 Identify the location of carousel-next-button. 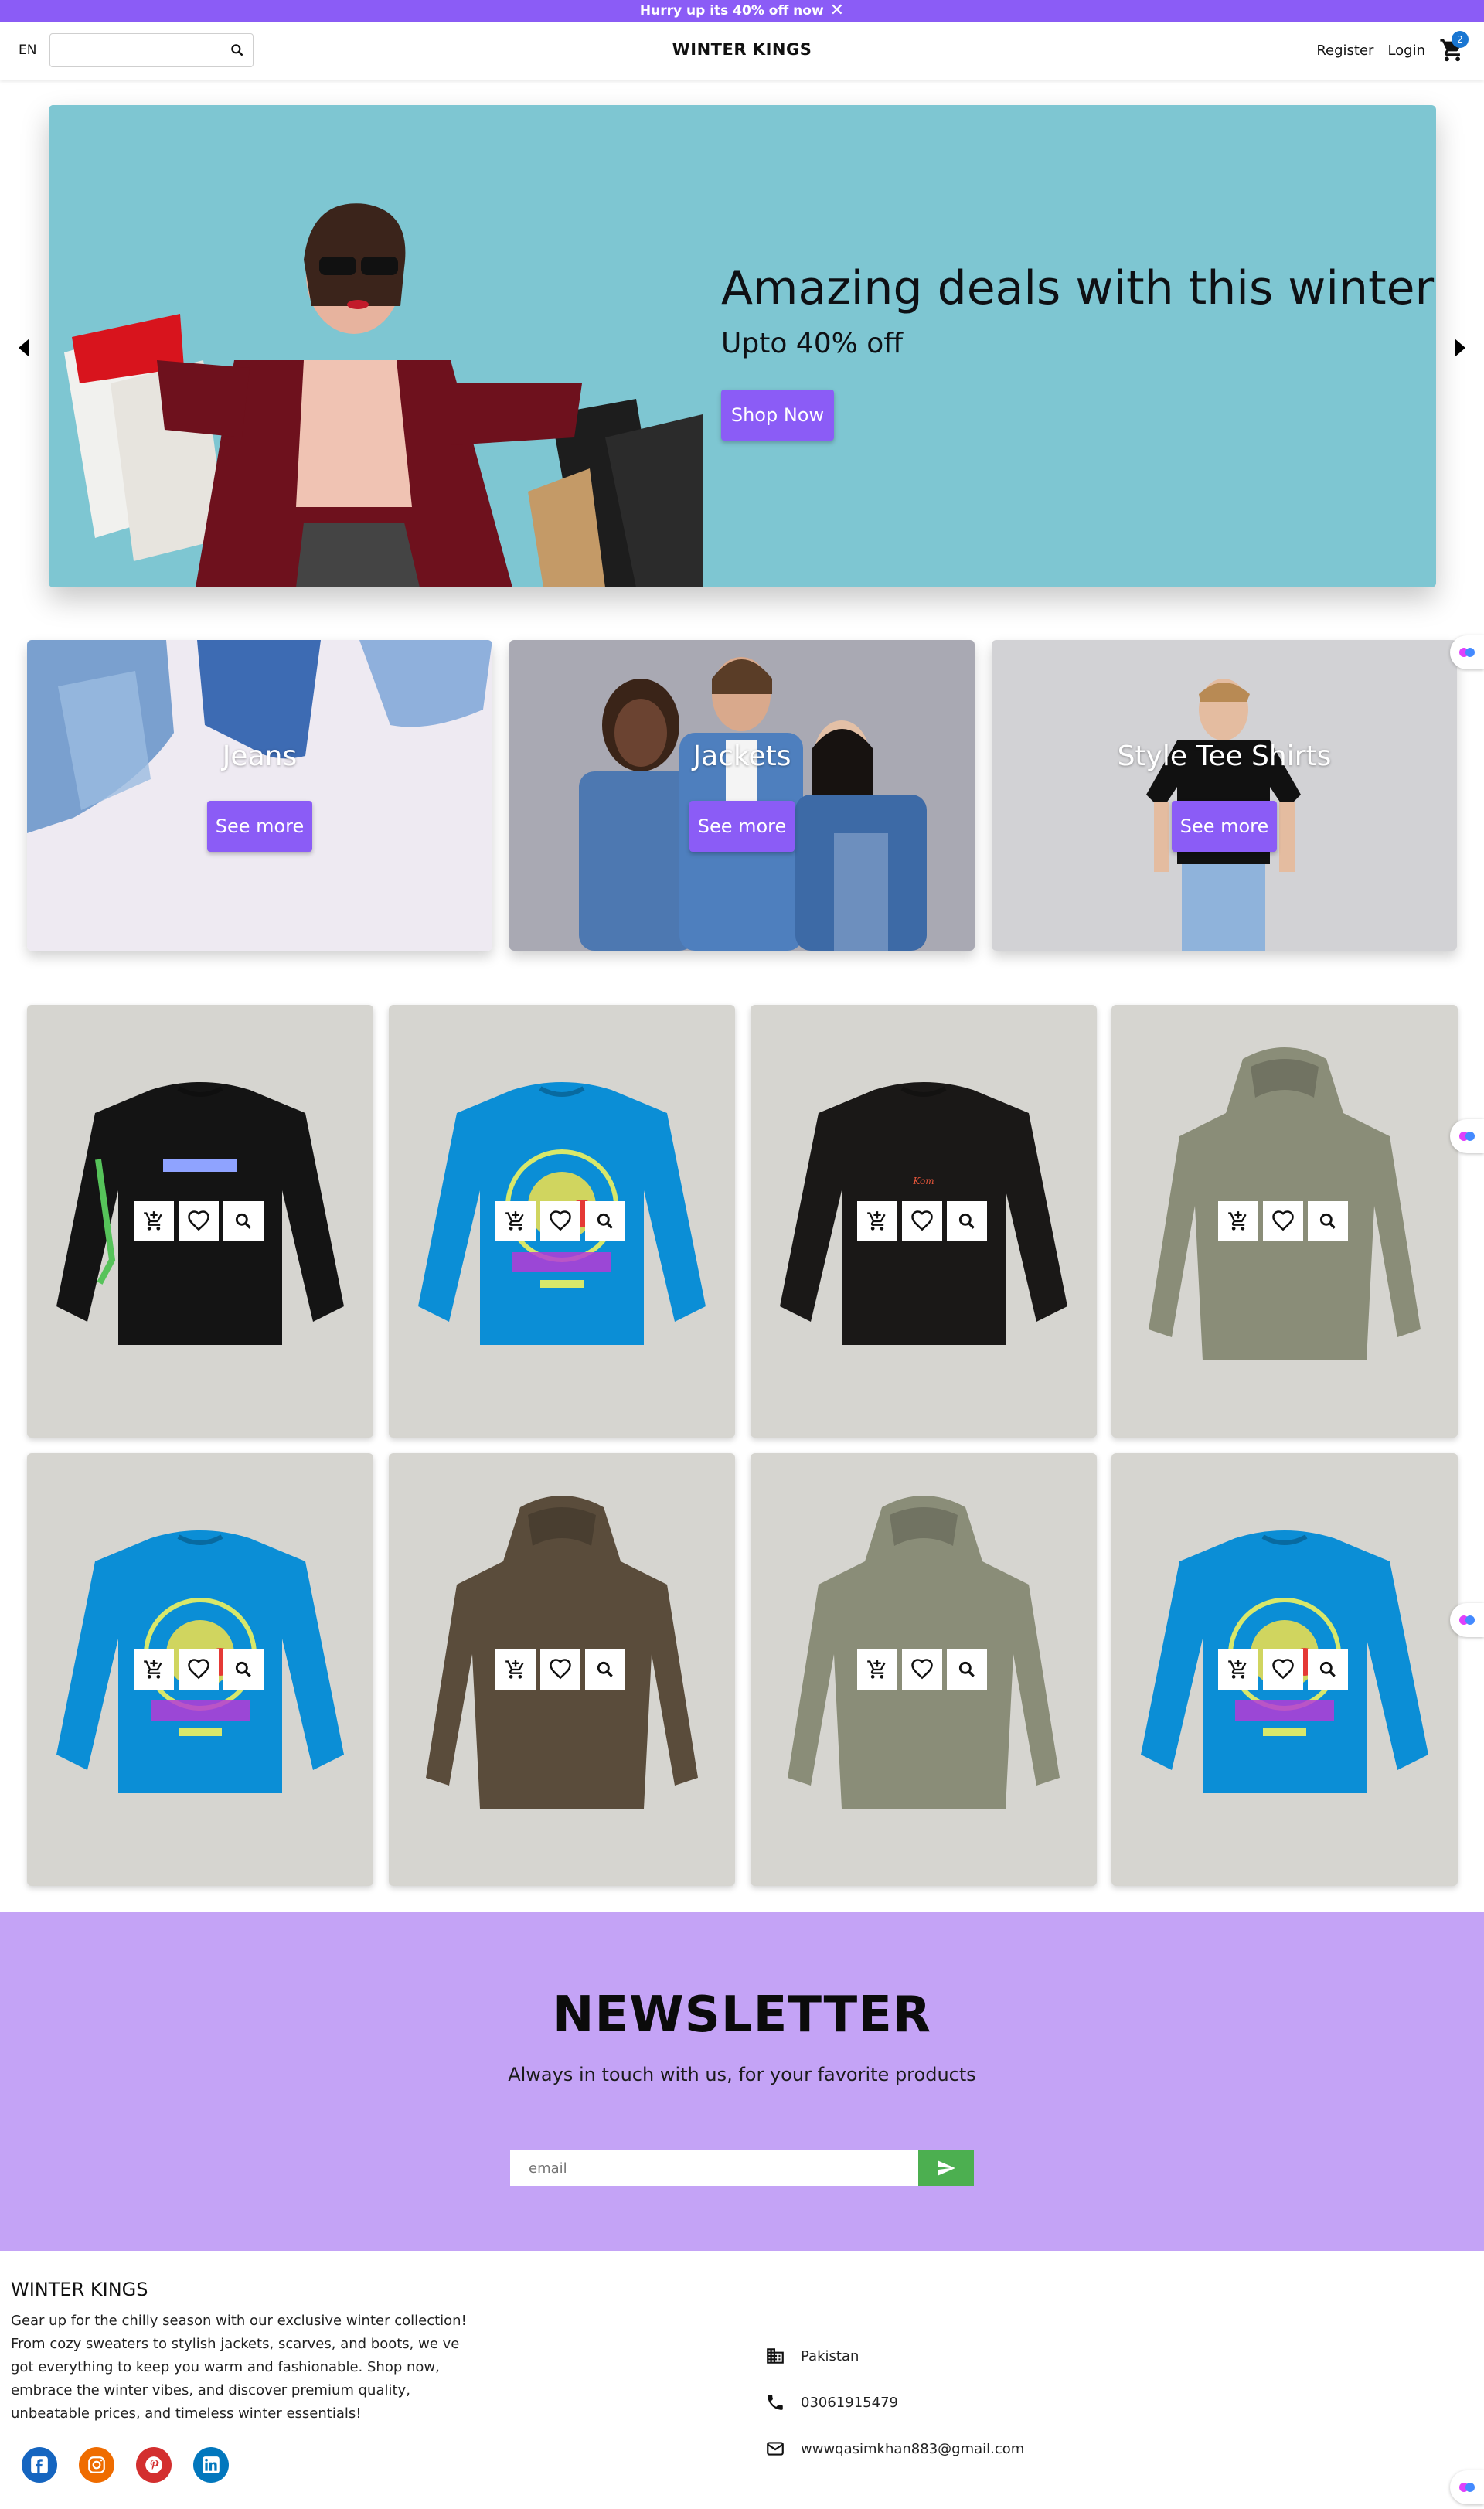
(1459, 348).